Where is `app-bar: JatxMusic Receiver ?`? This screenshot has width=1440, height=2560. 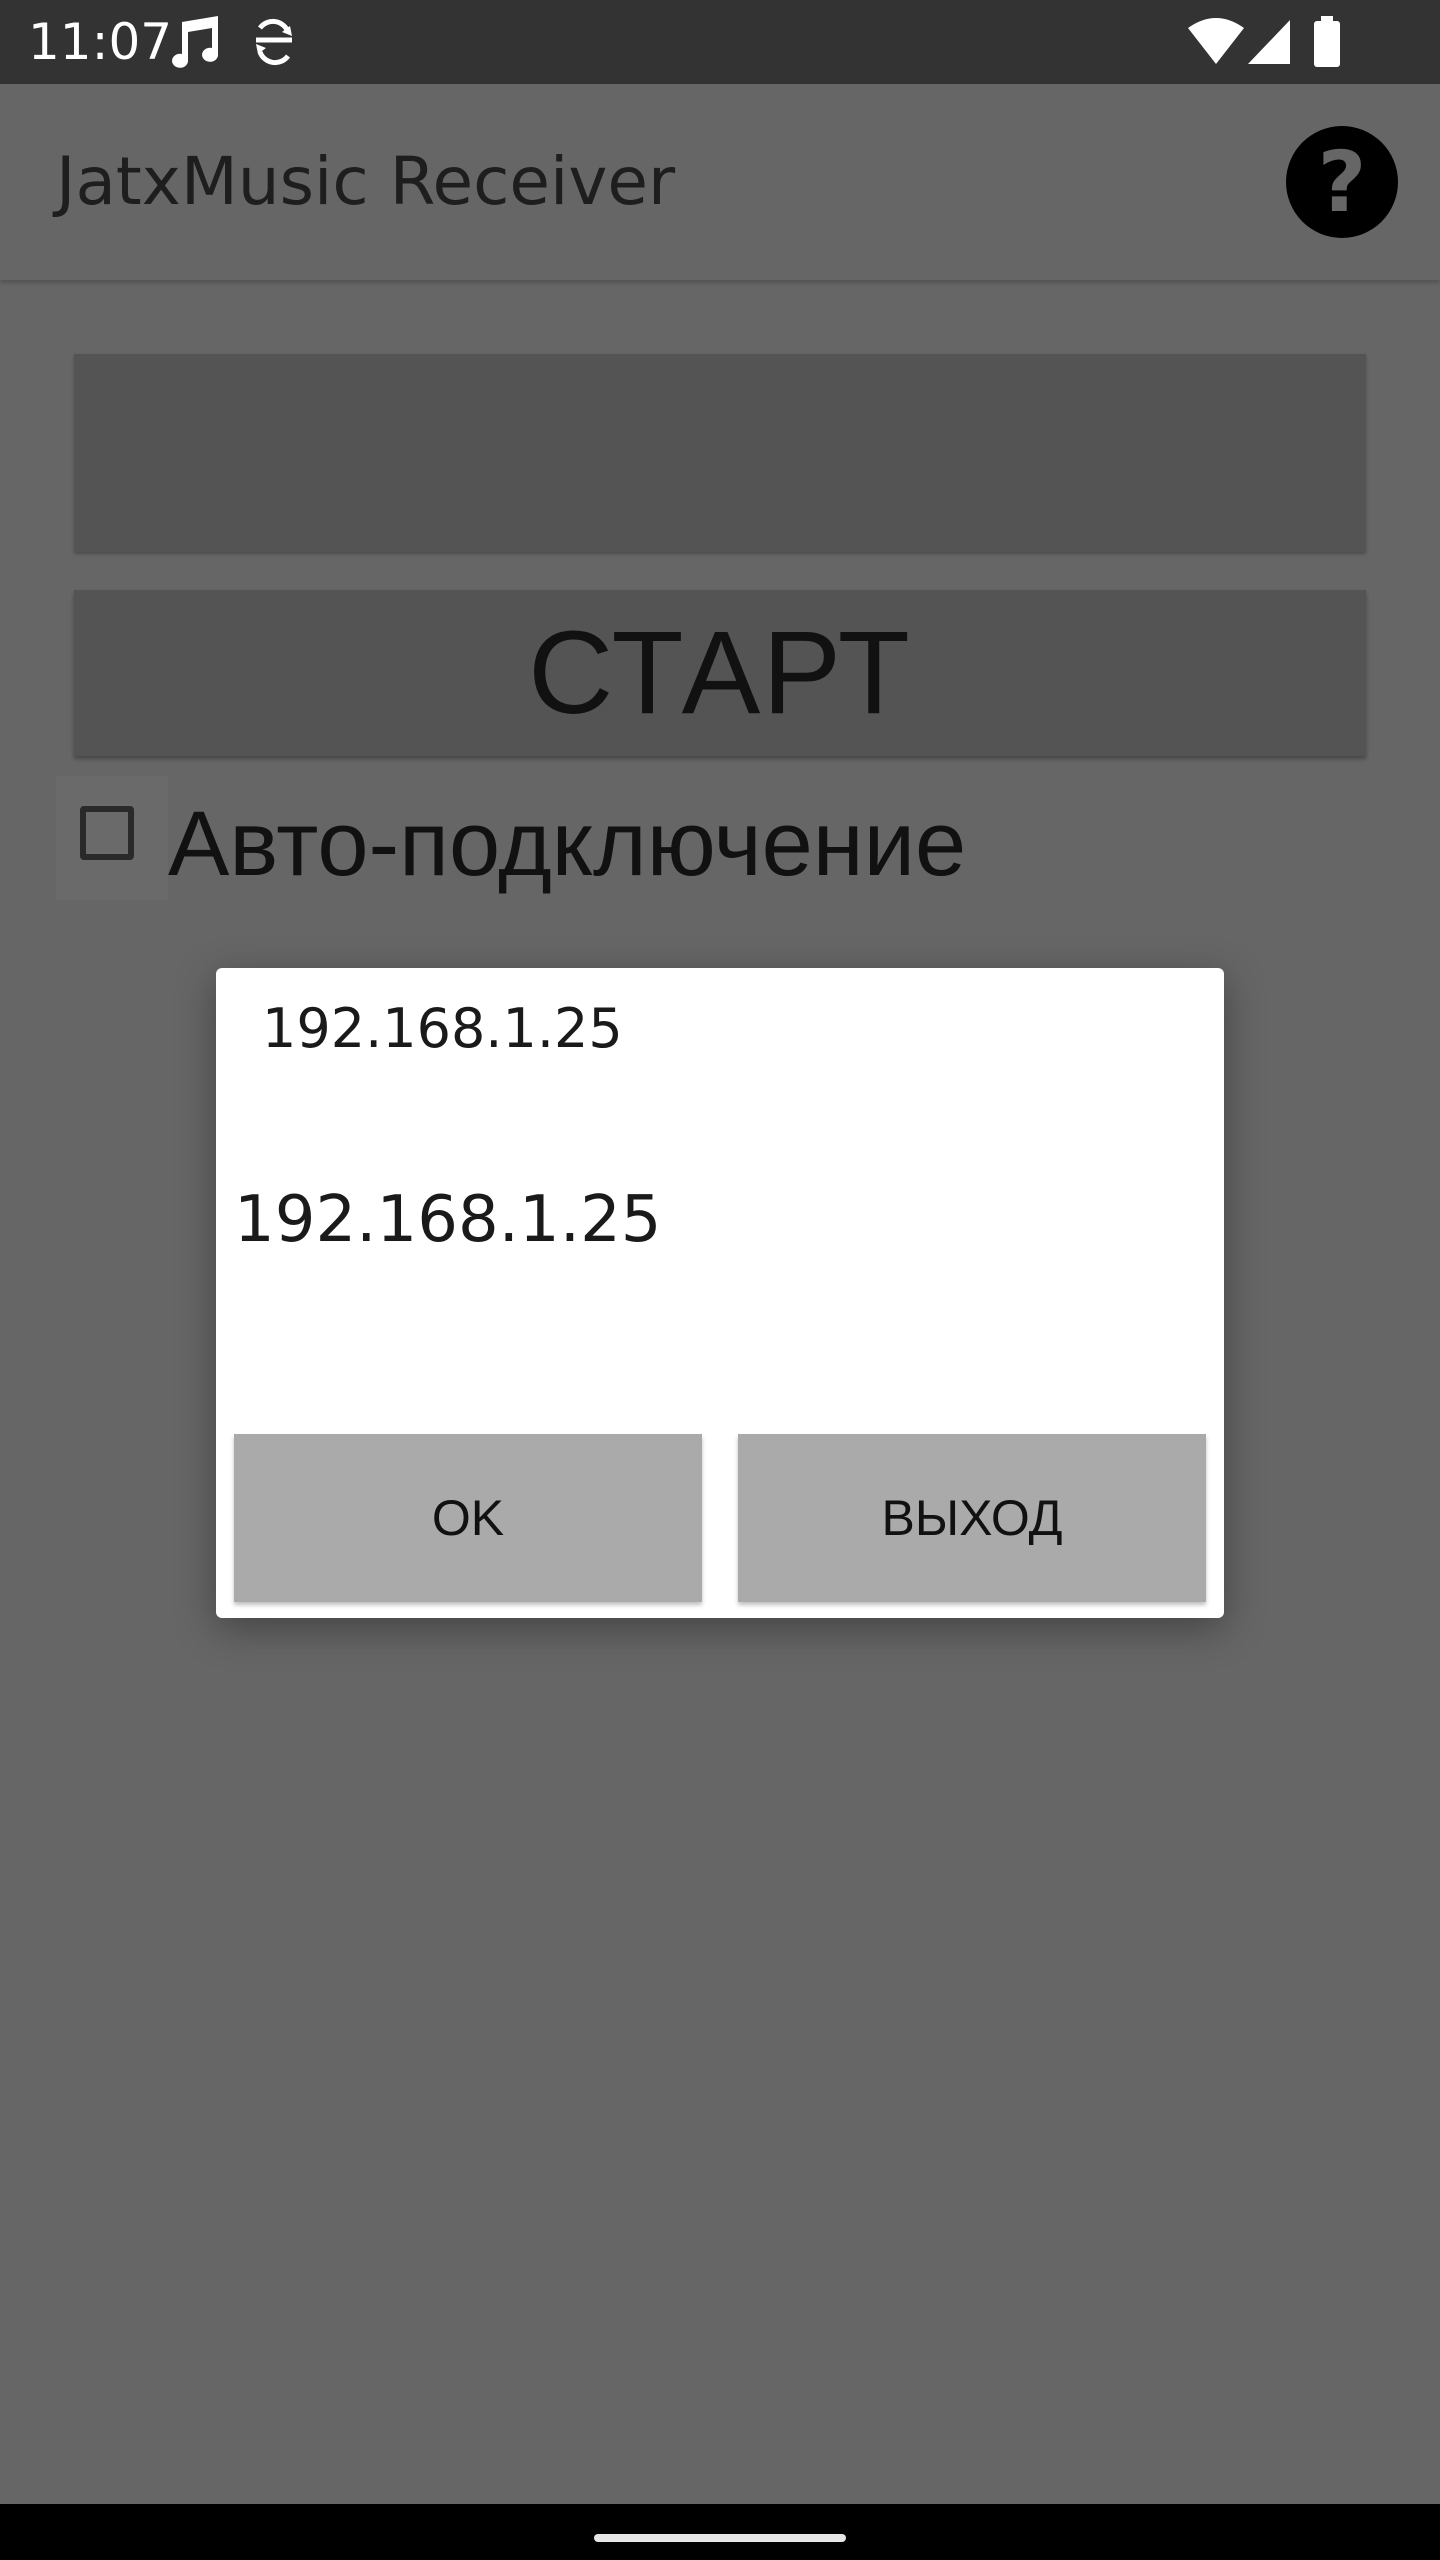
app-bar: JatxMusic Receiver ? is located at coordinates (720, 182).